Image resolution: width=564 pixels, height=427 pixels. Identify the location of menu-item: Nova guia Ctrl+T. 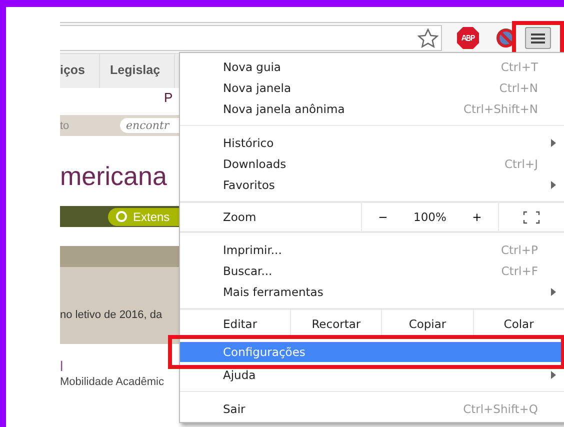
(372, 66).